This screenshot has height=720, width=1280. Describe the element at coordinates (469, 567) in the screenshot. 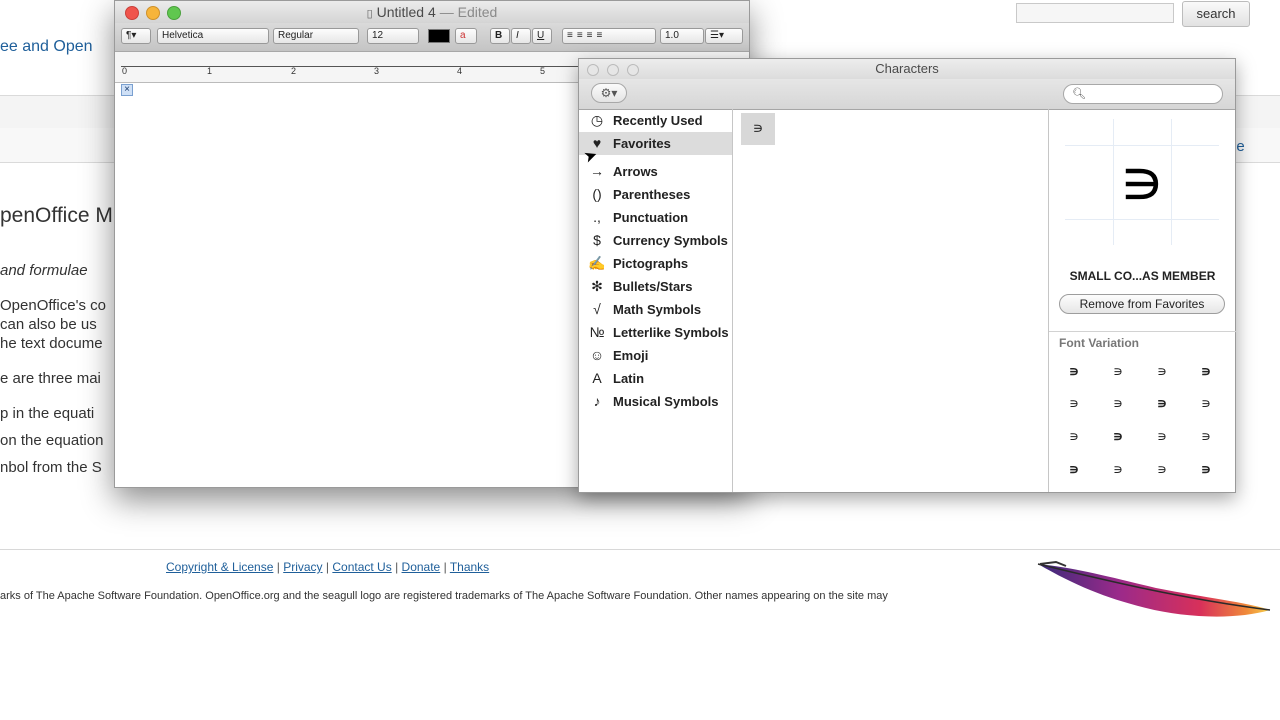

I see `footer-link-thanks: Thanks` at that location.